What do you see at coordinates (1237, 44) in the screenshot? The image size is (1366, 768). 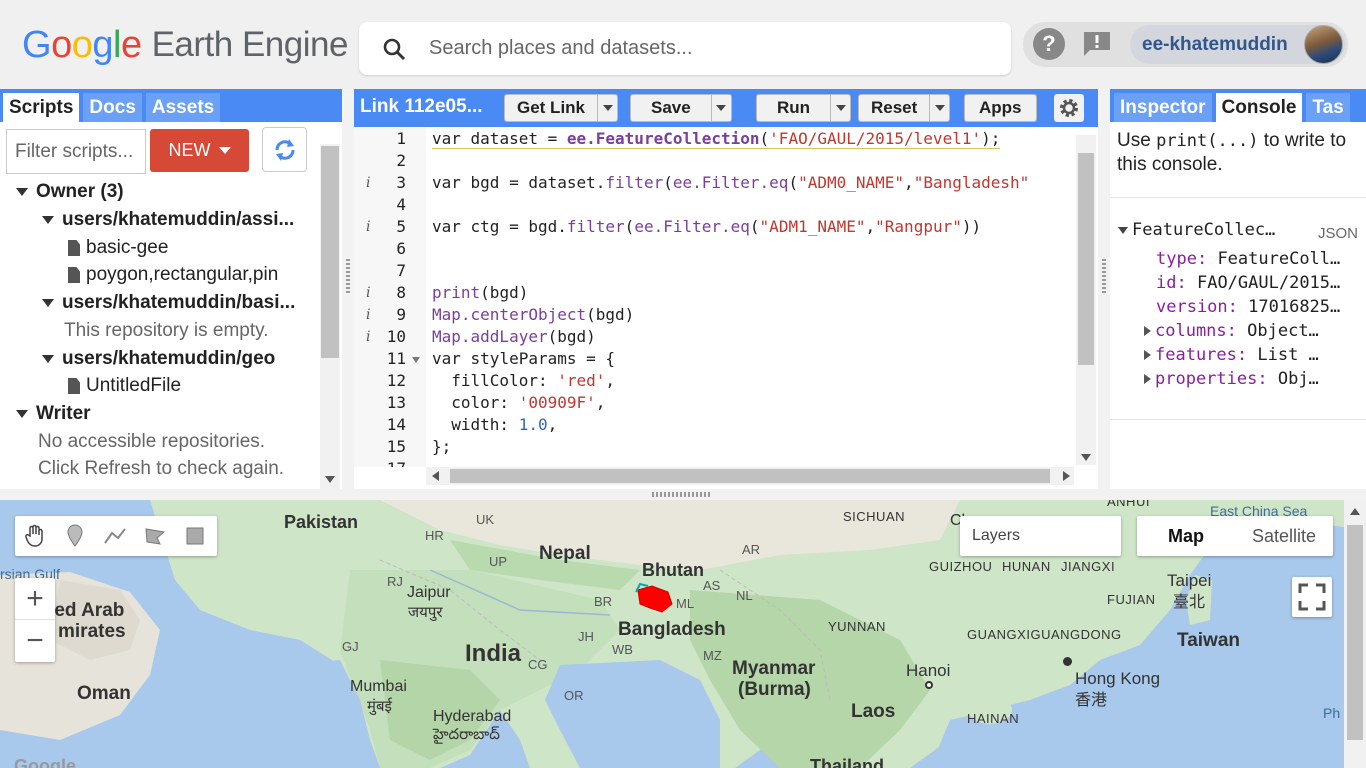 I see `account-chip: ee-khatemuddin` at bounding box center [1237, 44].